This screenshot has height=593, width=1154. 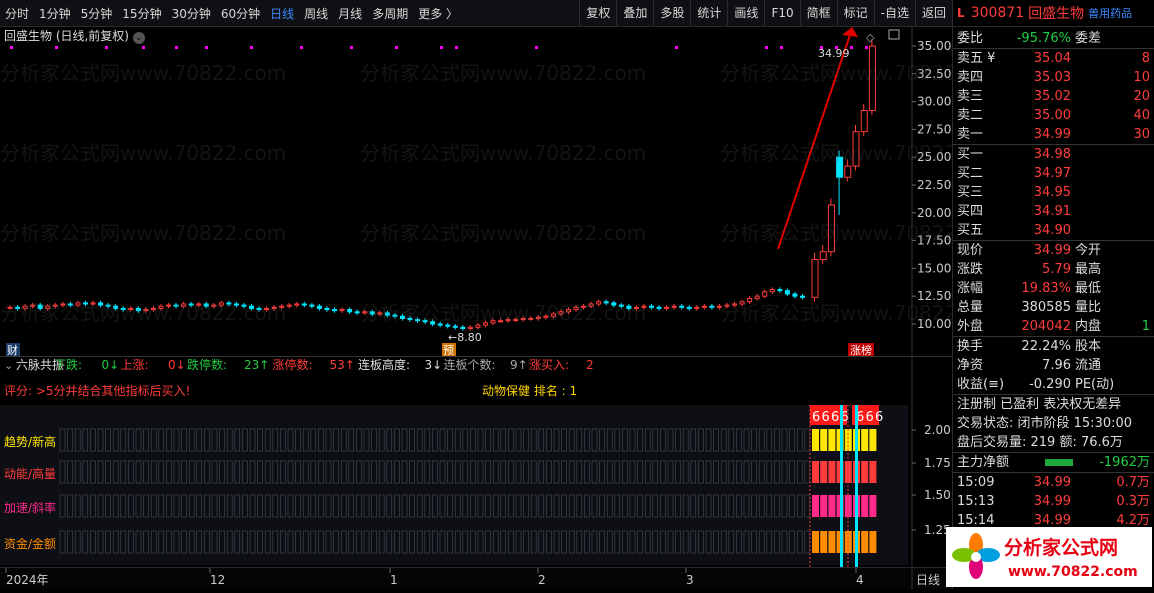 I want to click on tool-button: 标记, so click(x=855, y=13).